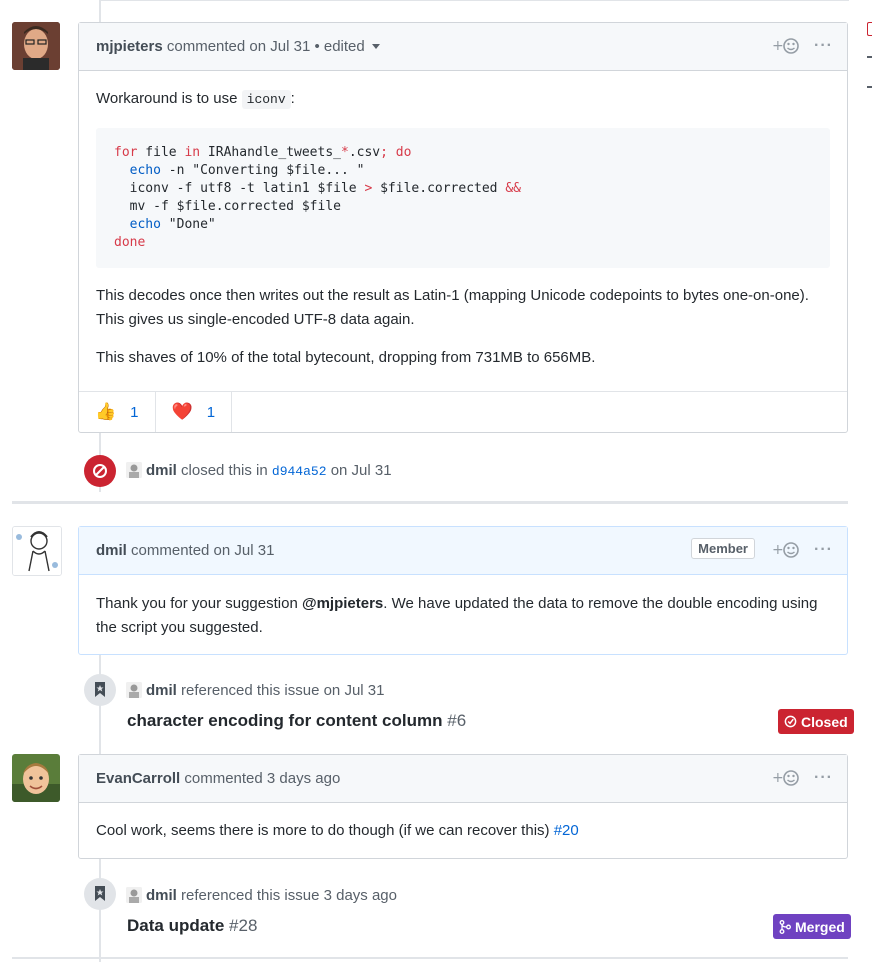 This screenshot has height=962, width=872. Describe the element at coordinates (243, 925) in the screenshot. I see `pr-number: #28` at that location.